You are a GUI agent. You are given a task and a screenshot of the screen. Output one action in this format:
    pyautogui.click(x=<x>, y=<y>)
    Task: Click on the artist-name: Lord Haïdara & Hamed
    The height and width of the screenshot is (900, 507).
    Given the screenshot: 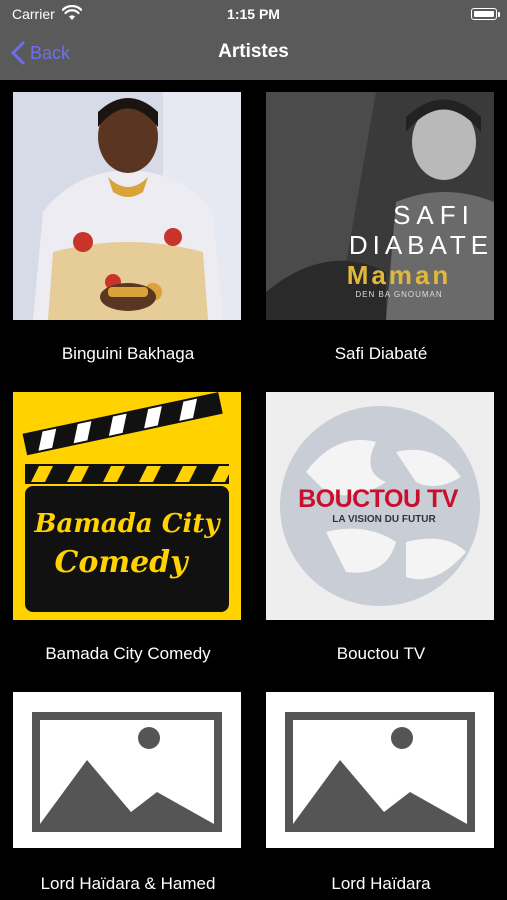 What is the action you would take?
    pyautogui.click(x=128, y=883)
    